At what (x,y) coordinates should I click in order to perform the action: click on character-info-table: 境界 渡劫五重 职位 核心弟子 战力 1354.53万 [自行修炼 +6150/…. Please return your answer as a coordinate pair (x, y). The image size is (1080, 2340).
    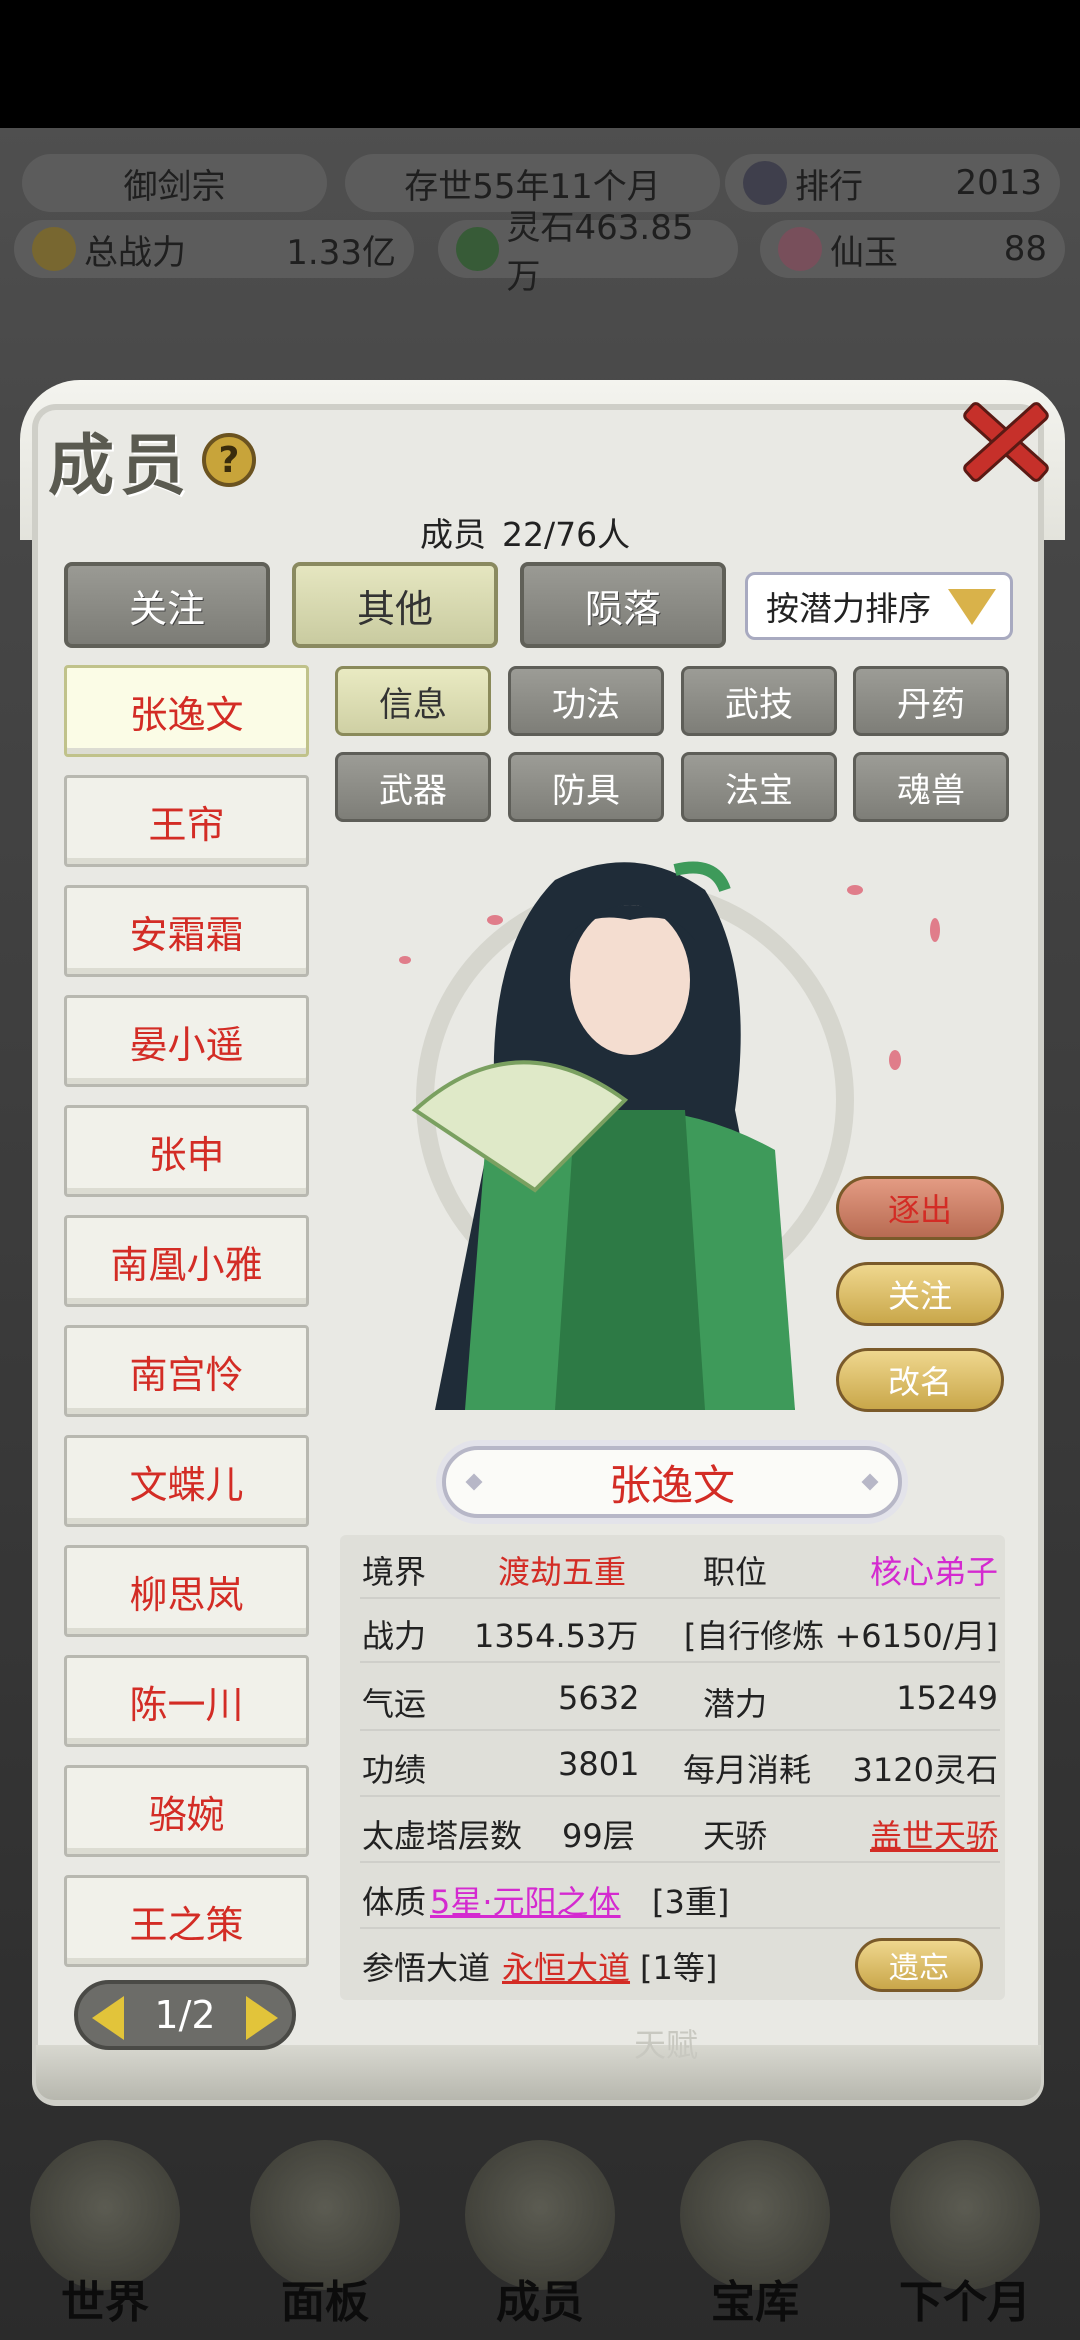
    Looking at the image, I should click on (672, 1767).